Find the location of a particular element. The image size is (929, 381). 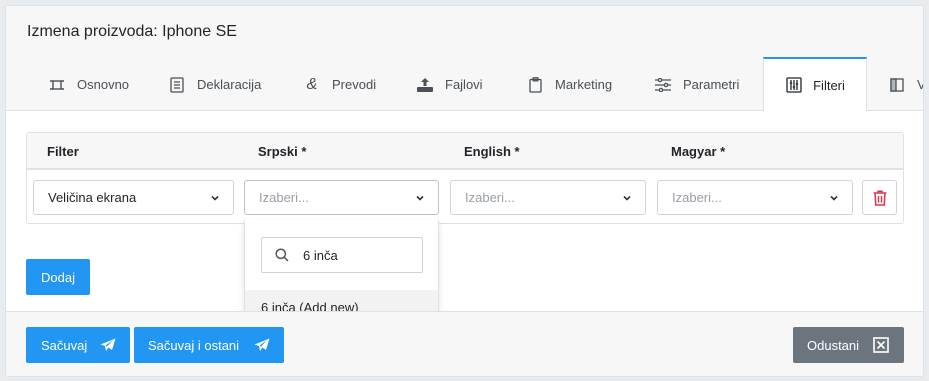

filter-select: Veličina ekrana is located at coordinates (133, 197).